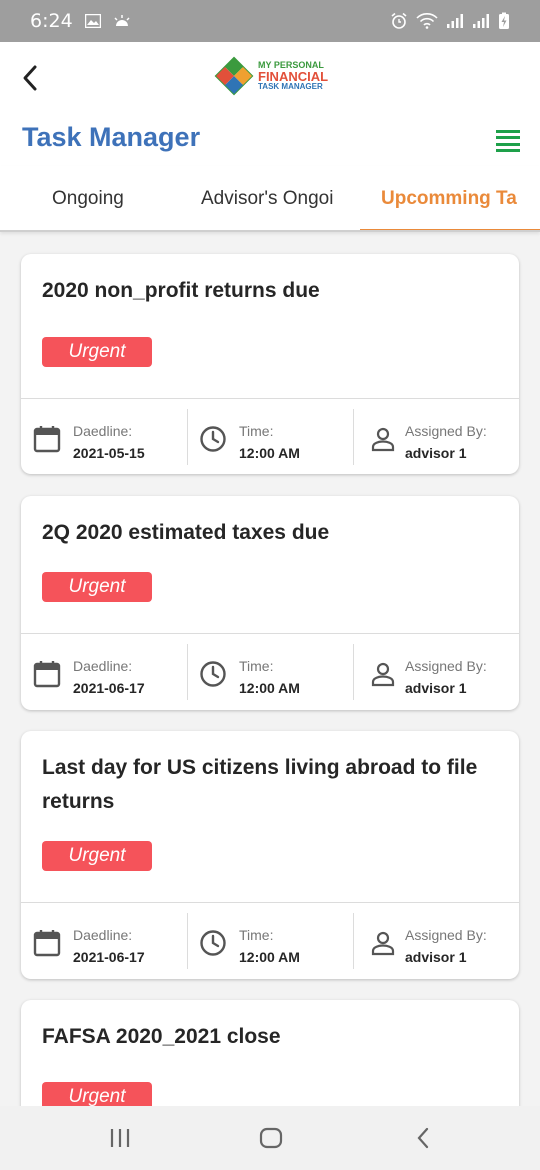 The height and width of the screenshot is (1170, 540). Describe the element at coordinates (271, 76) in the screenshot. I see `app-logo: MY PERSONAL FINANCIAL TASK MANAGER` at that location.